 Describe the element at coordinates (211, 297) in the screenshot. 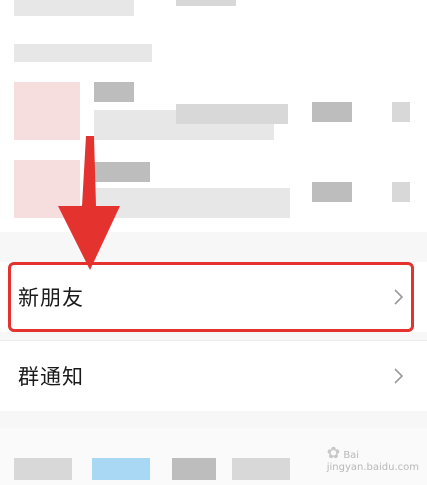

I see `highlight-box` at that location.